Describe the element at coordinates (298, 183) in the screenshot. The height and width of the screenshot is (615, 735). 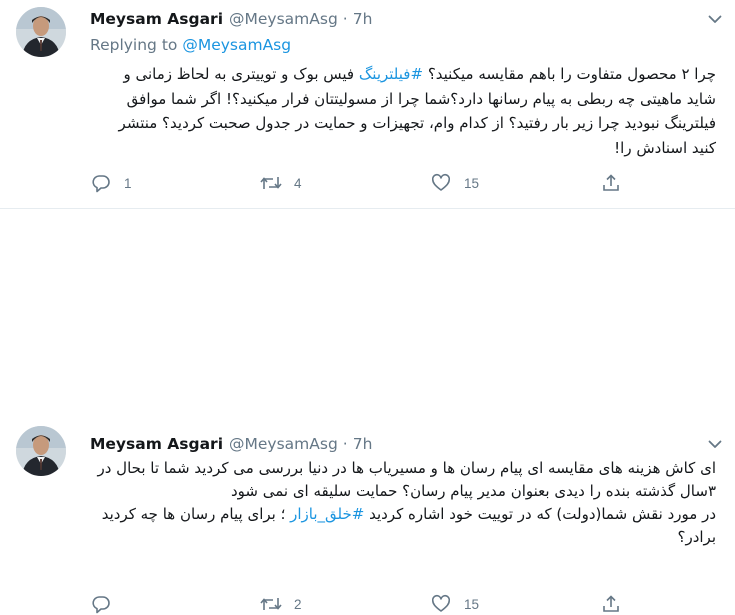
I see `retweet-count: 4` at that location.